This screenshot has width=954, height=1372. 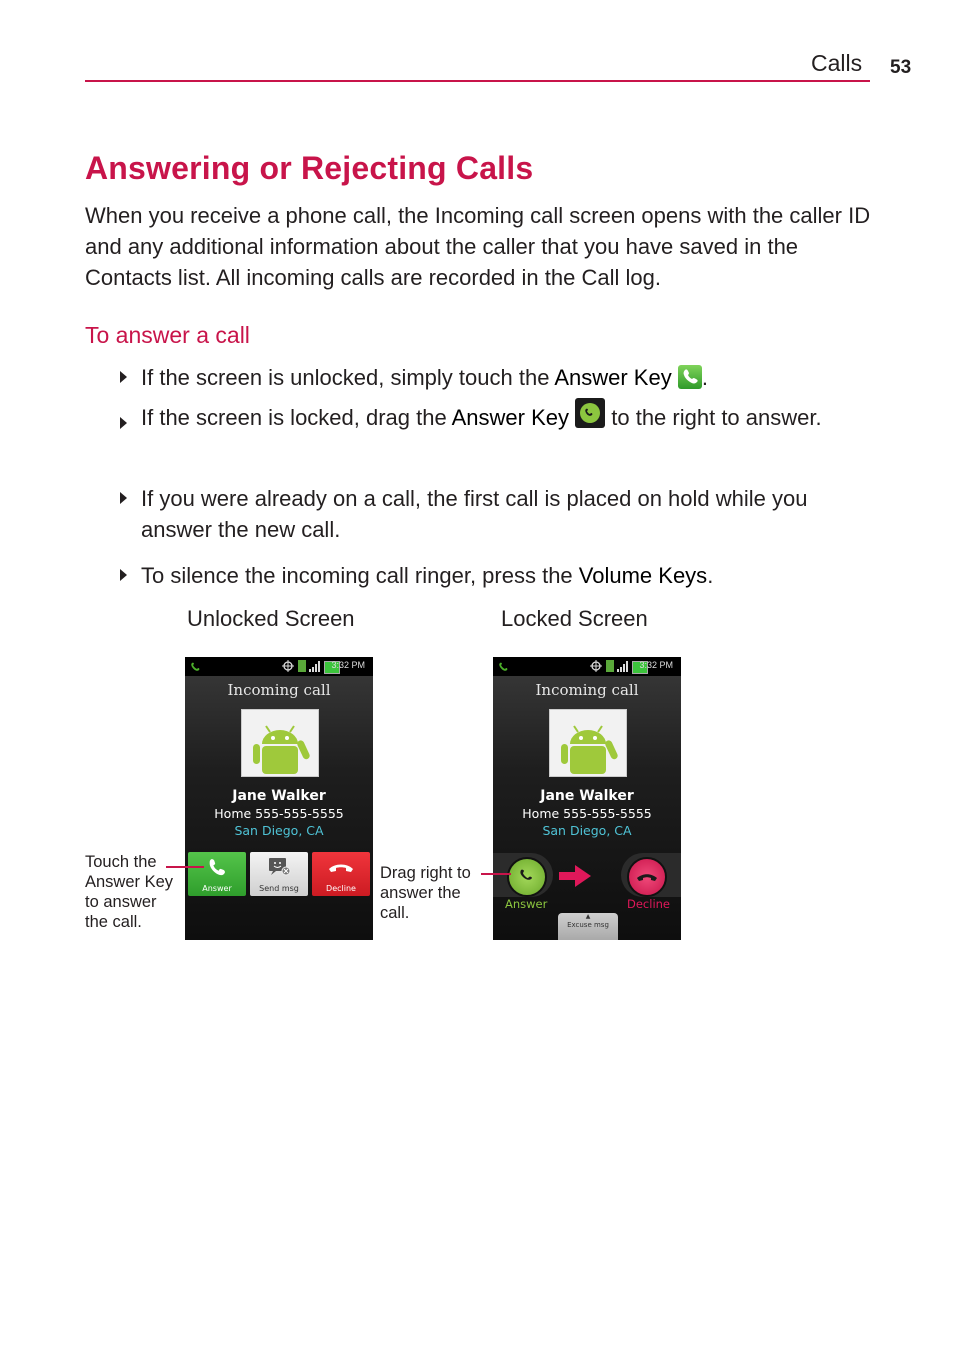 I want to click on subheading: To answer a call, so click(x=167, y=335).